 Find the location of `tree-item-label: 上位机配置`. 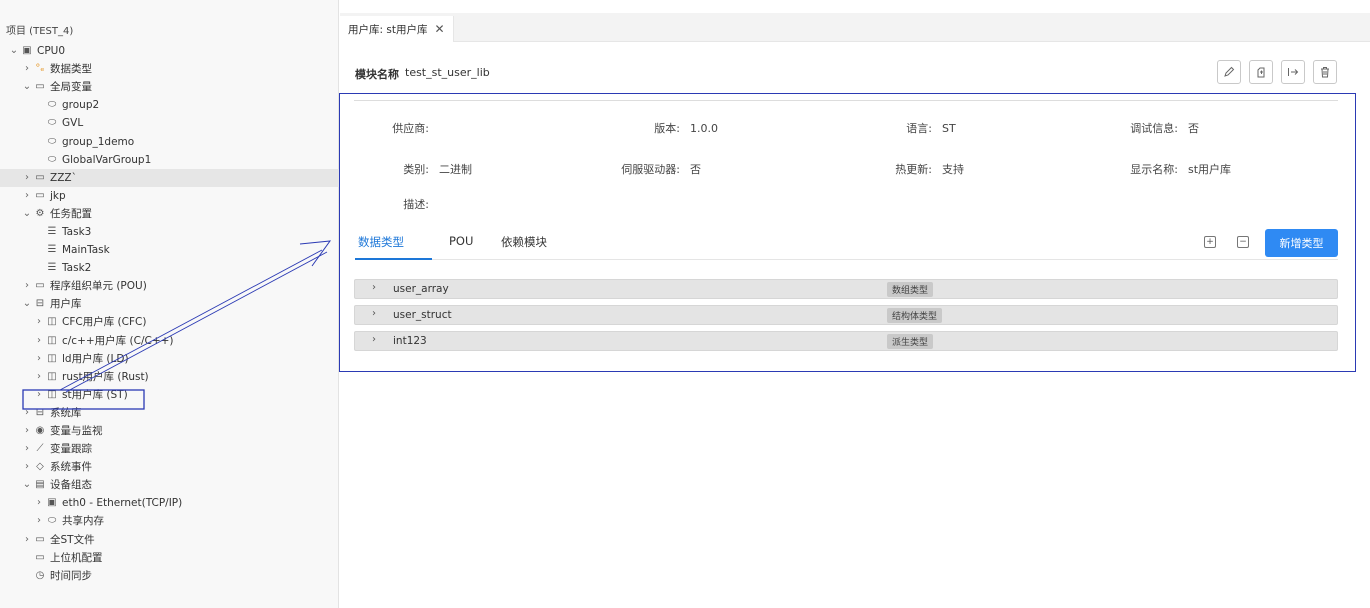

tree-item-label: 上位机配置 is located at coordinates (76, 557).